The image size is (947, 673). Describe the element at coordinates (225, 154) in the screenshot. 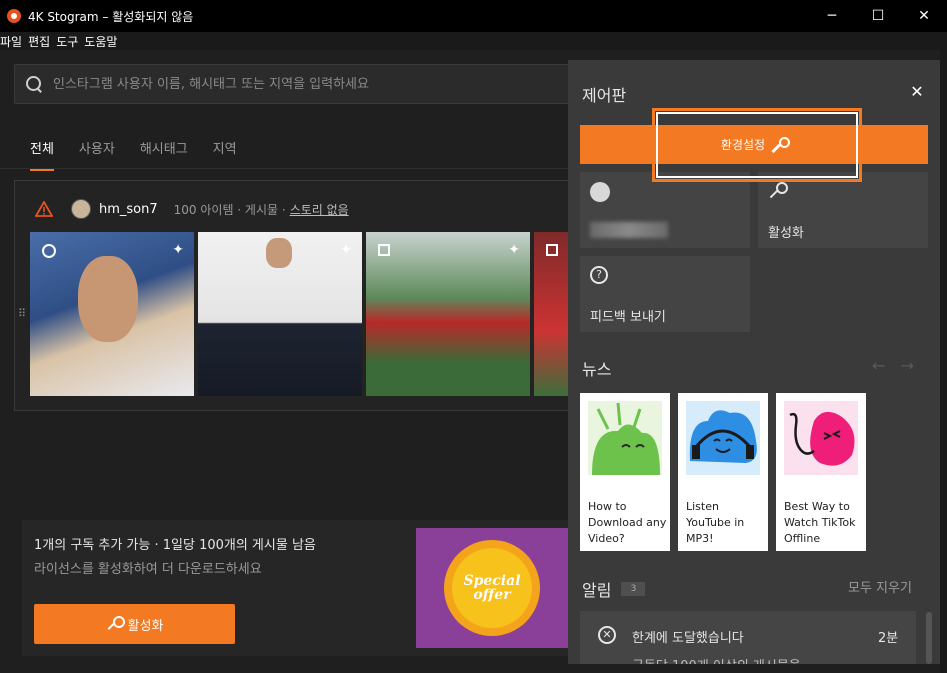

I see `tab-locations: 지역` at that location.